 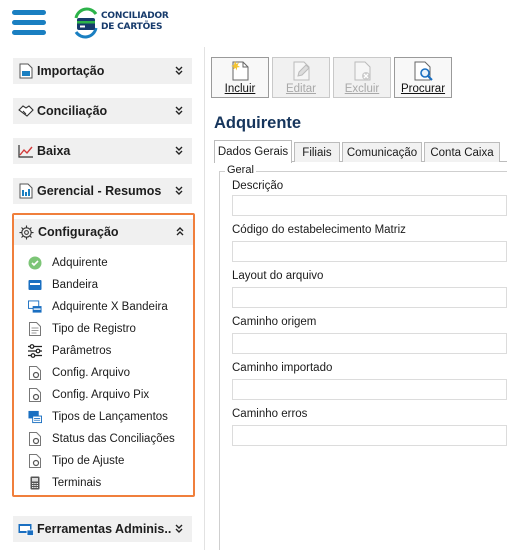 What do you see at coordinates (180, 232) in the screenshot?
I see `chevron-up-icon` at bounding box center [180, 232].